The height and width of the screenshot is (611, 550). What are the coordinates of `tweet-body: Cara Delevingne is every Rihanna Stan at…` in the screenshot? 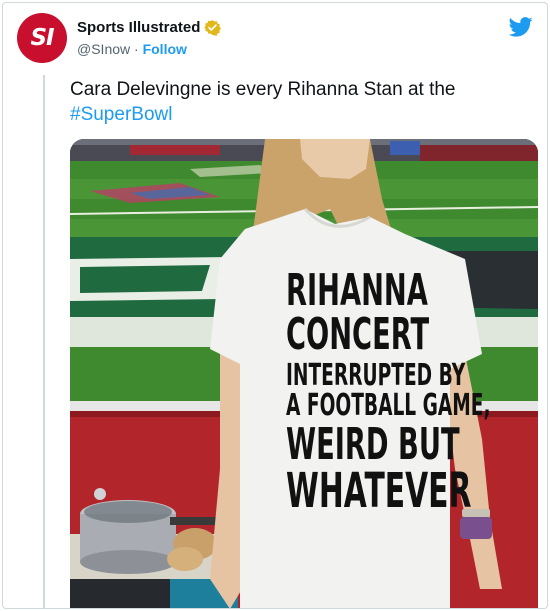 It's located at (263, 89).